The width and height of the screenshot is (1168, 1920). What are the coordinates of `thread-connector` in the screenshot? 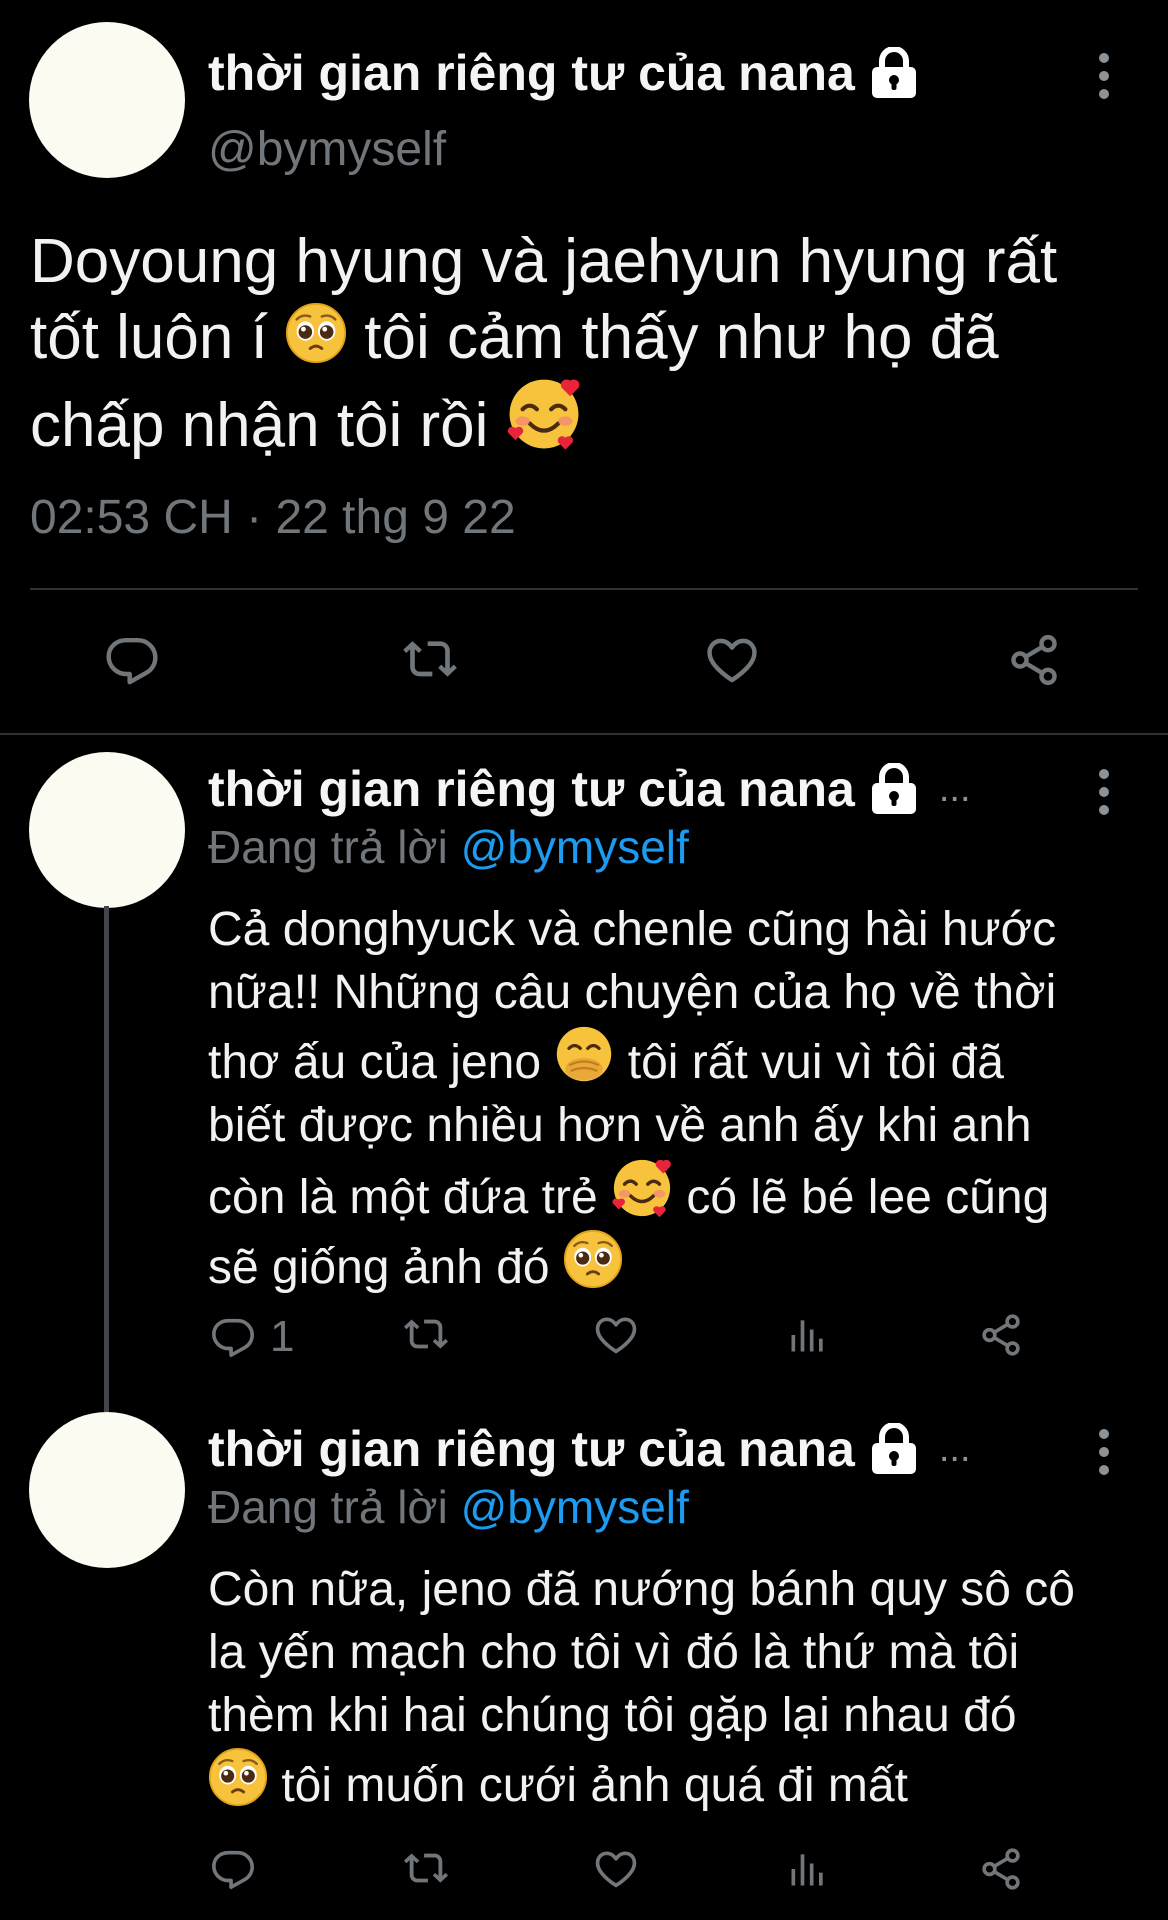 It's located at (106, 1159).